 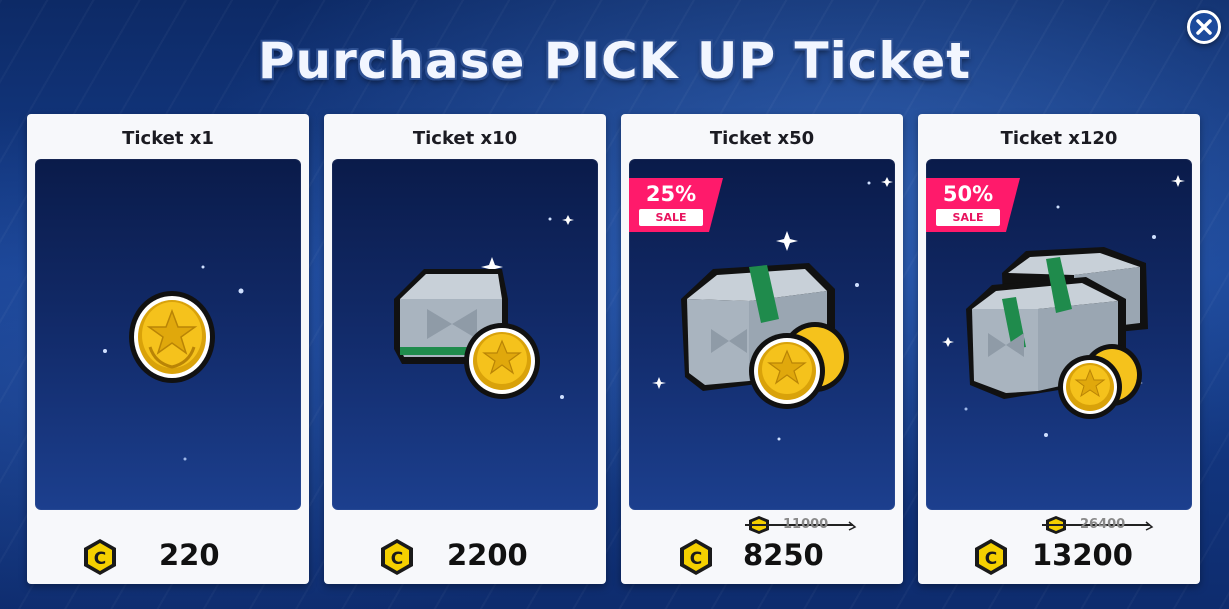 I want to click on sale-percent: 50%, so click(x=968, y=194).